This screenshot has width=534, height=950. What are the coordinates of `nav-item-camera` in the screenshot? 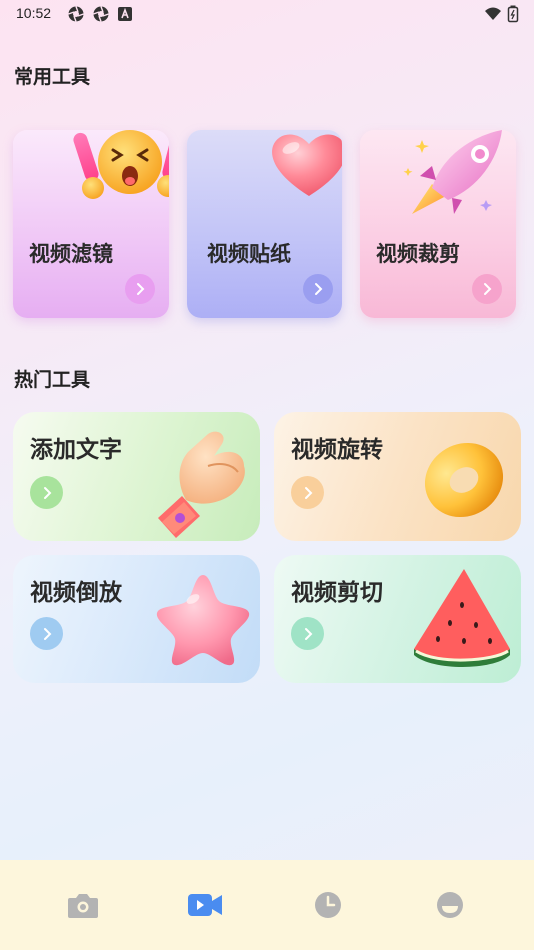 It's located at (83, 907).